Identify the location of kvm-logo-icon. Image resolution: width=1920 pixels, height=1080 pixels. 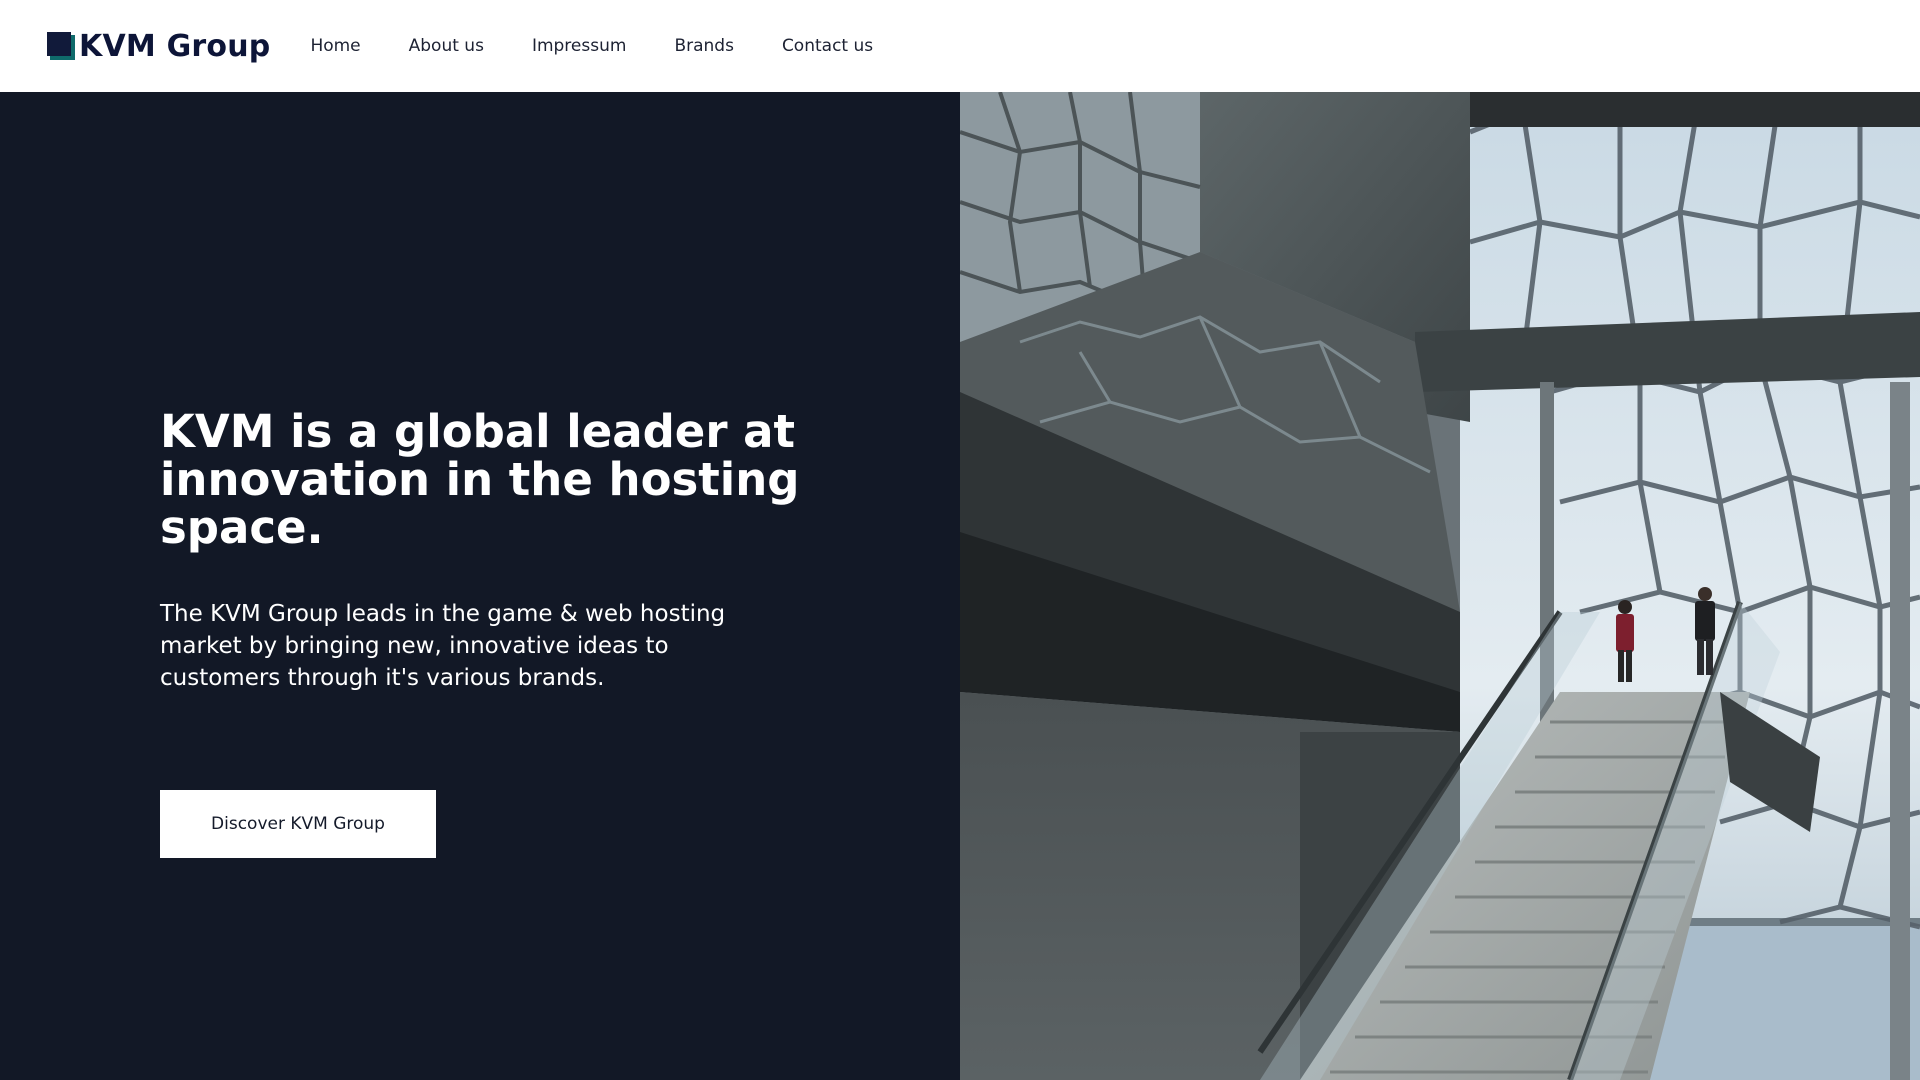
(61, 46).